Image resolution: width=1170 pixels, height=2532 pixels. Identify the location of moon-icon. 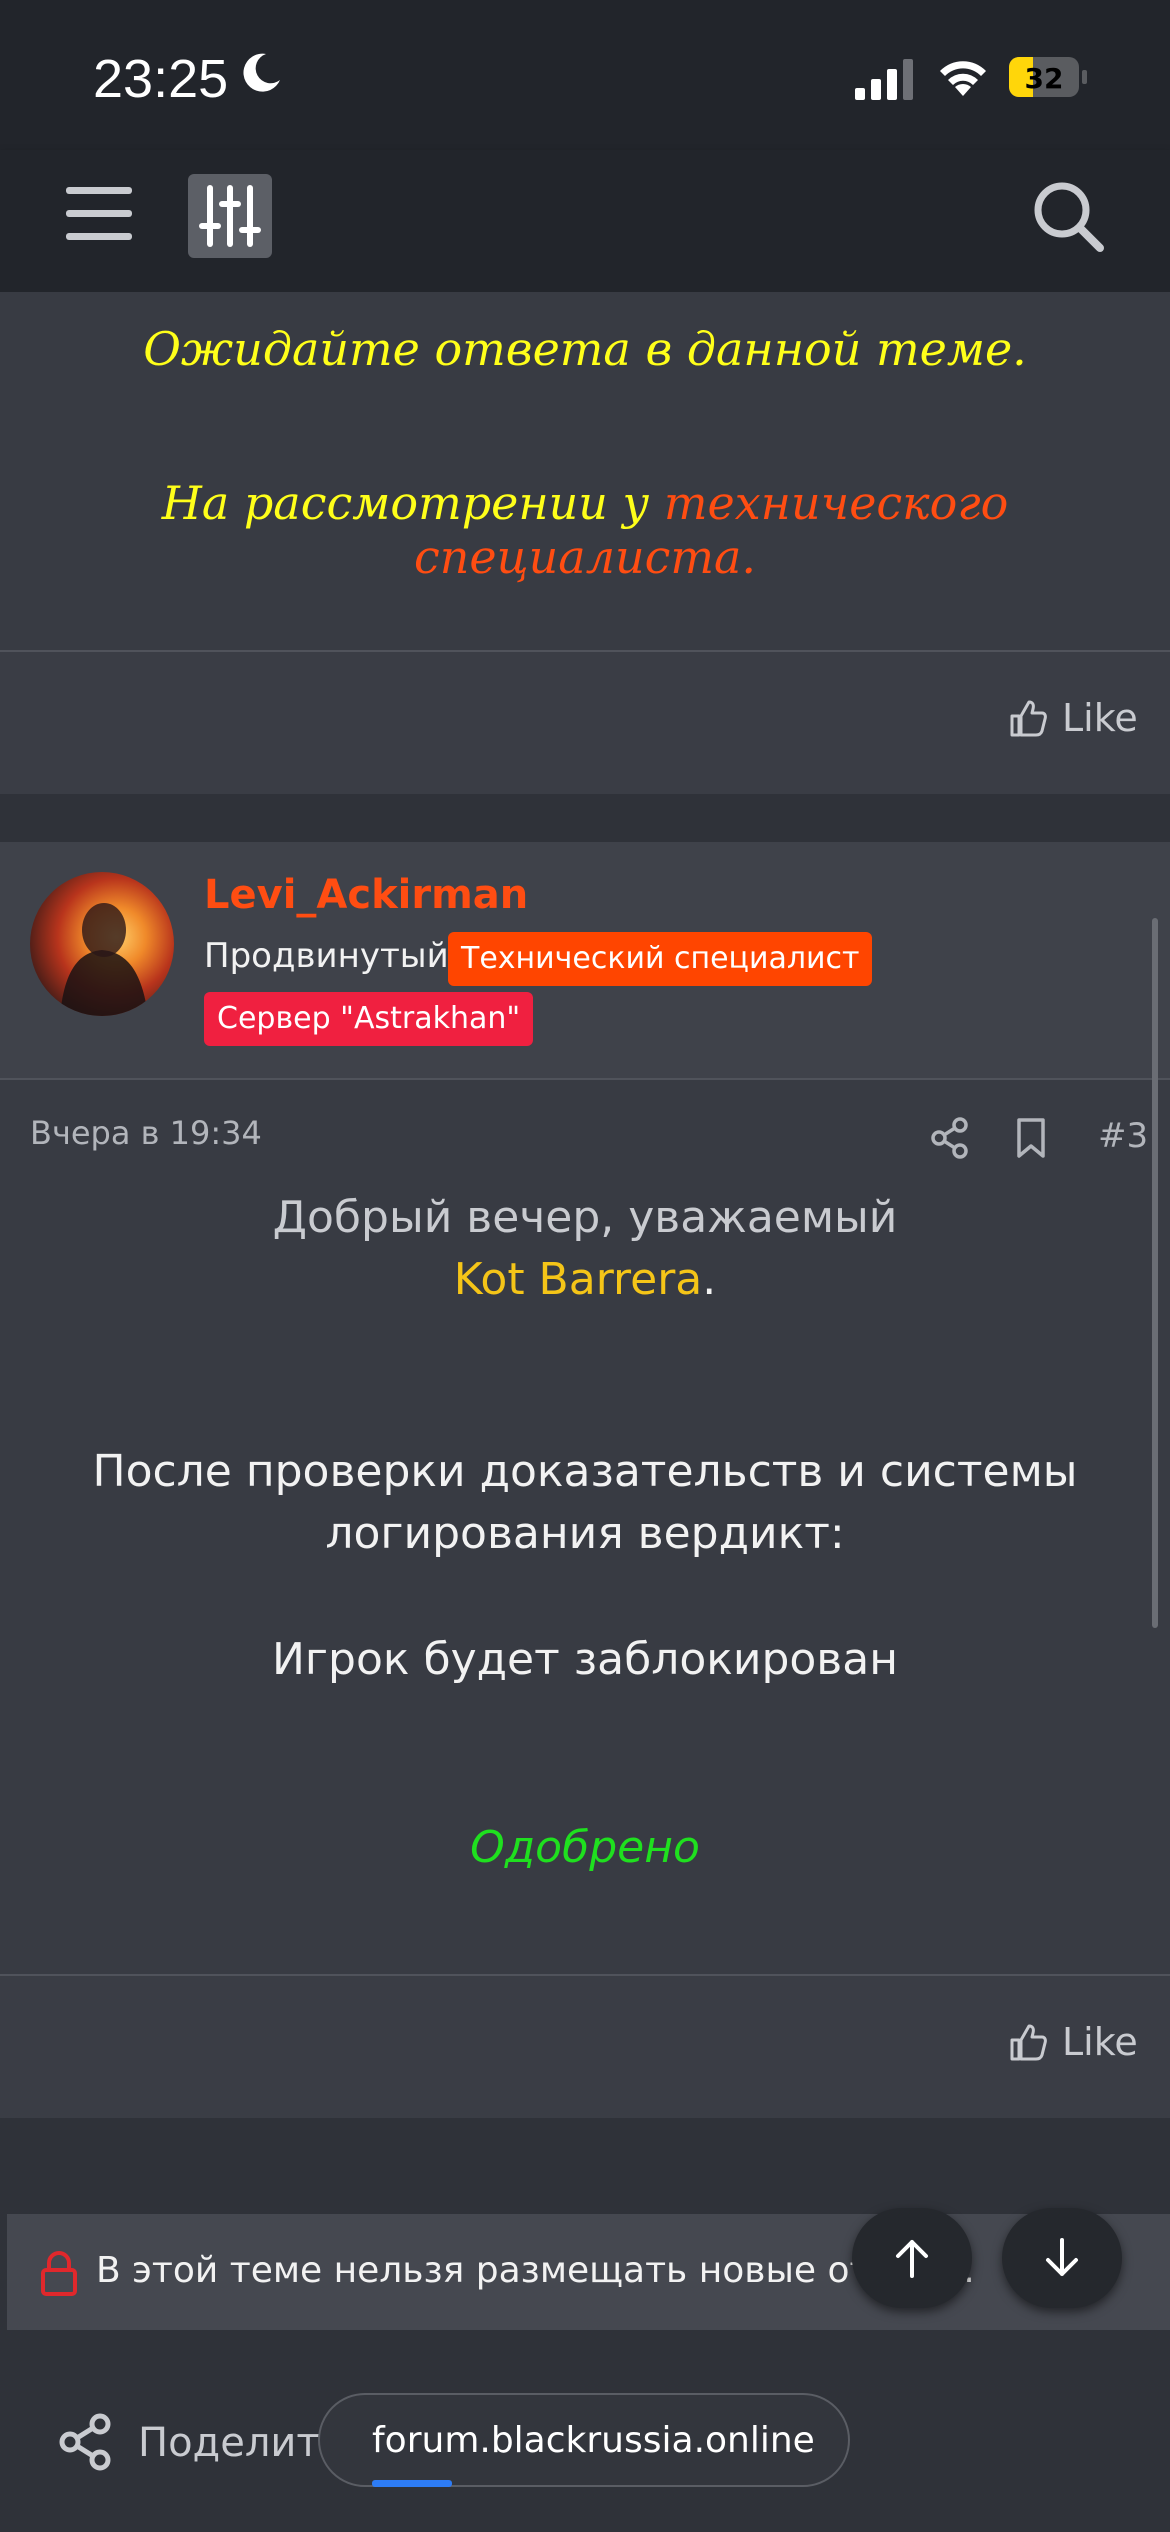
(261, 72).